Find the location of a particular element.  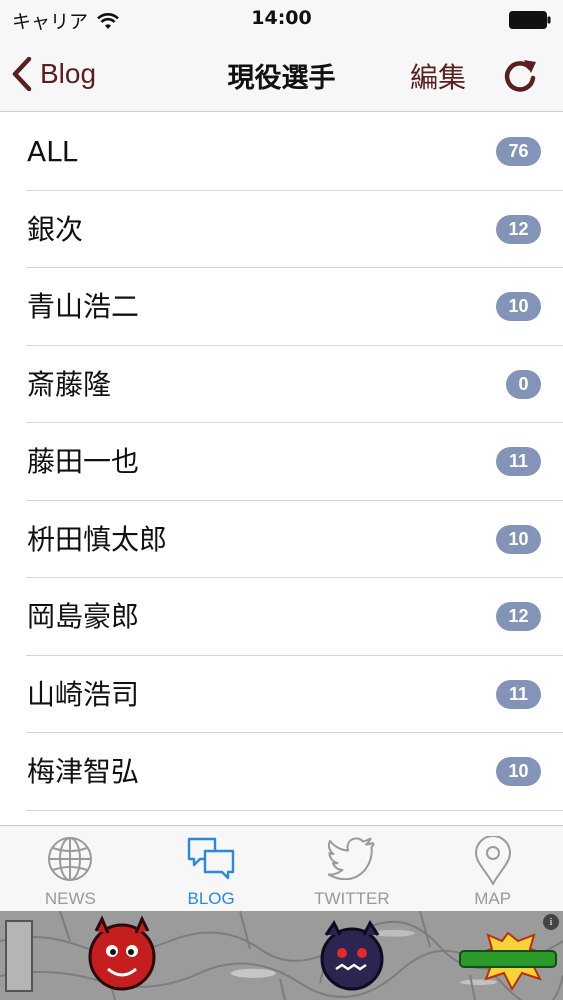

list-item: 銀次 12 is located at coordinates (281, 230).